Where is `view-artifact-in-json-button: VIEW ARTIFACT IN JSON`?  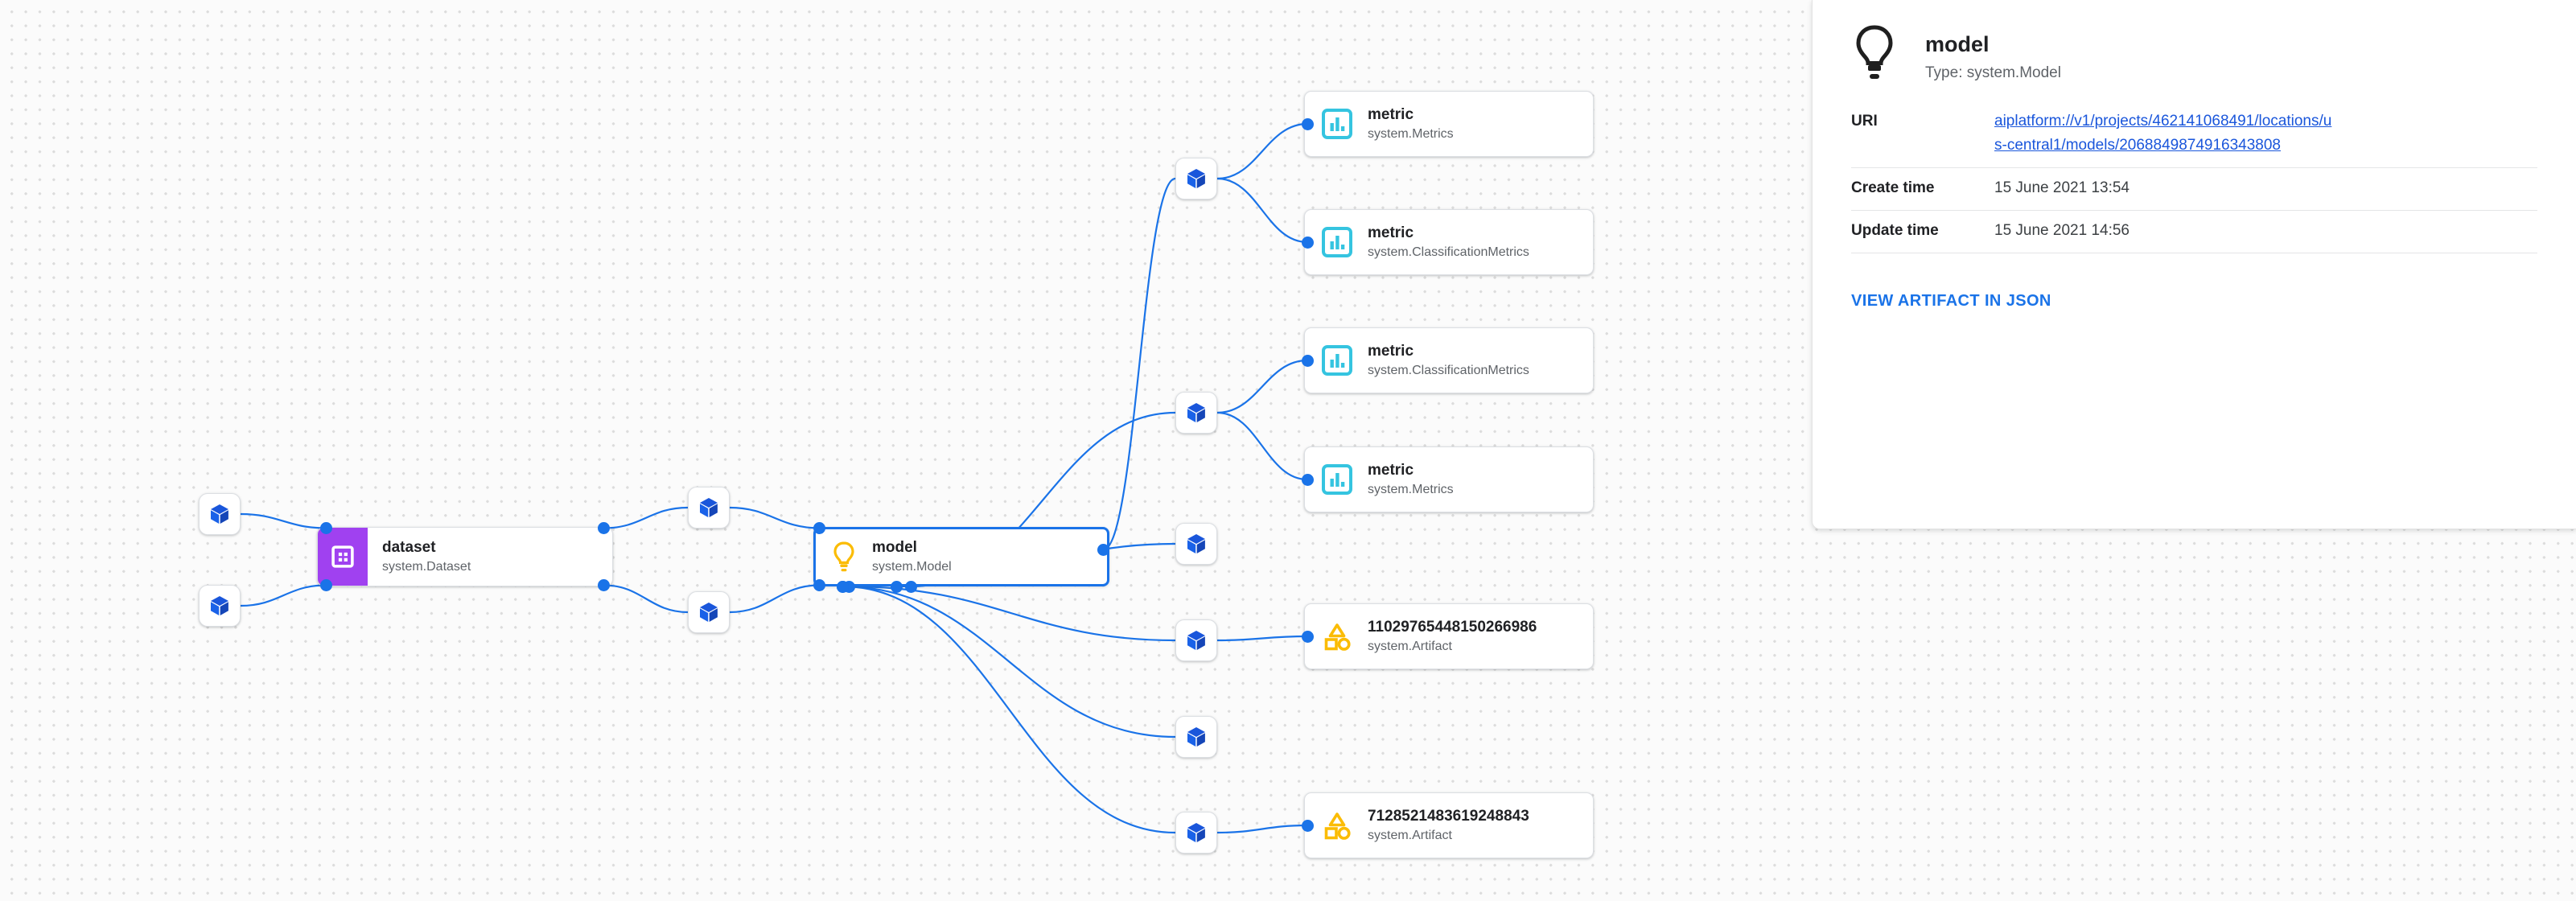
view-artifact-in-json-button: VIEW ARTIFACT IN JSON is located at coordinates (1951, 301).